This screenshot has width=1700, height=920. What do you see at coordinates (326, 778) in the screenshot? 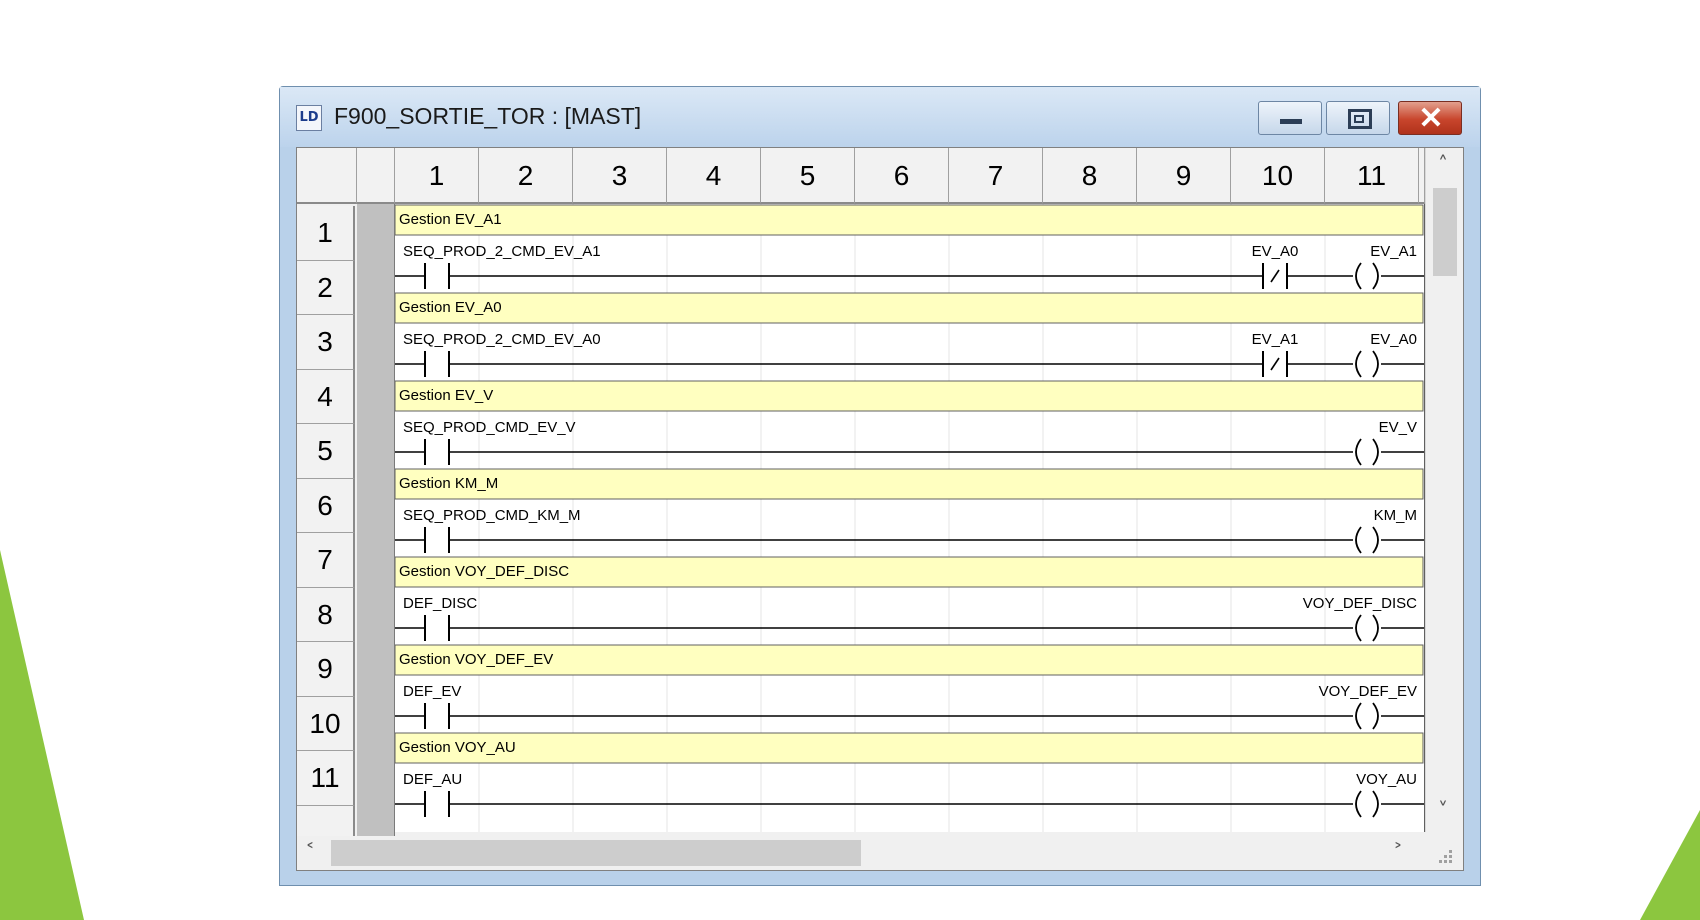
I see `row-header-11: 11` at bounding box center [326, 778].